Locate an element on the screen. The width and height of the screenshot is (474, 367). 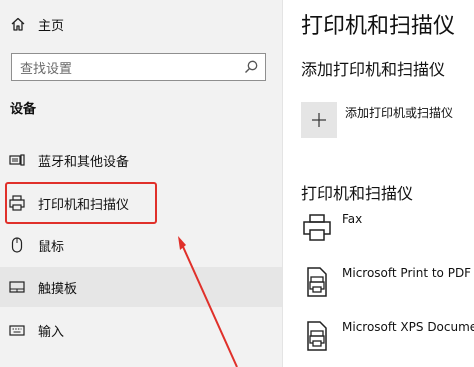
search-icon is located at coordinates (251, 67).